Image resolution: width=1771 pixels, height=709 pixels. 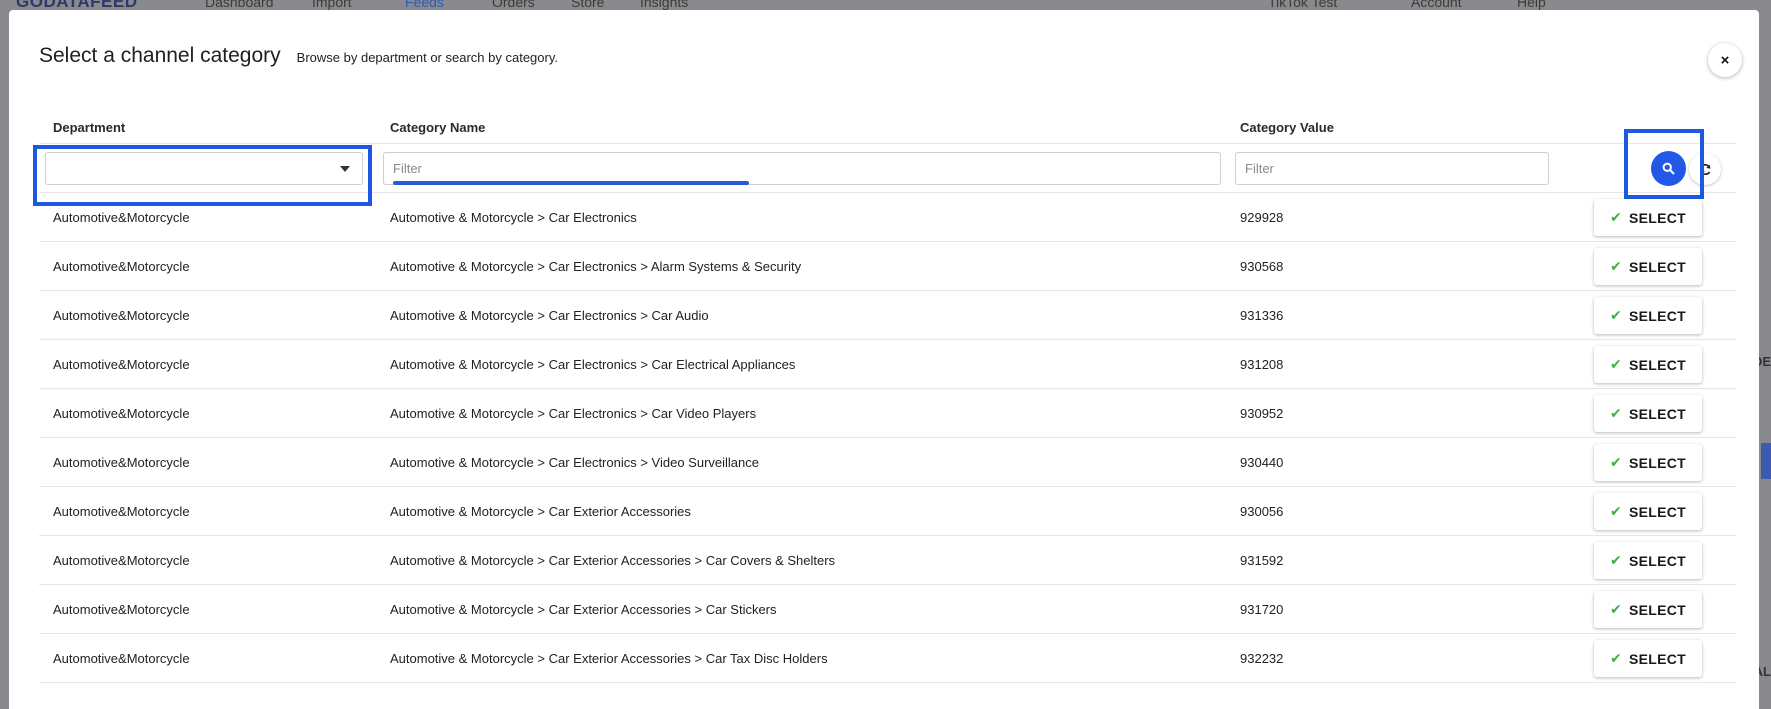 I want to click on row-category-value: 930056, so click(x=1262, y=511).